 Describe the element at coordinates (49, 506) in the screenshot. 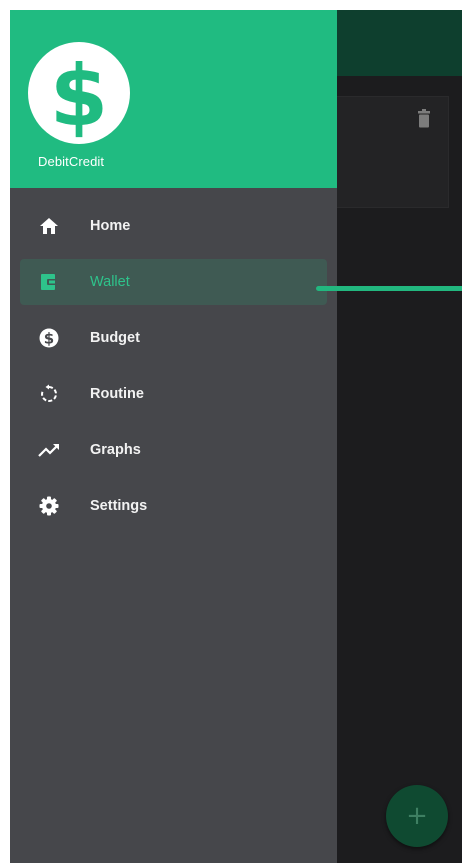

I see `gear-icon` at that location.